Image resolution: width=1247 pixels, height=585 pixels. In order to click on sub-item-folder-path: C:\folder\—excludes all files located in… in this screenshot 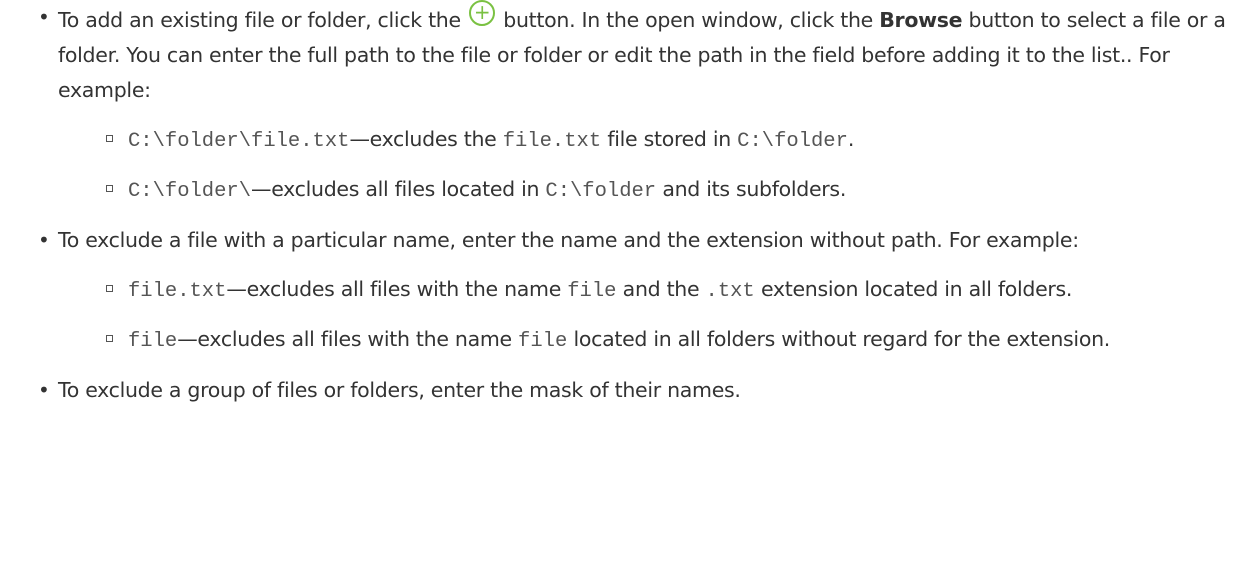, I will do `click(652, 190)`.